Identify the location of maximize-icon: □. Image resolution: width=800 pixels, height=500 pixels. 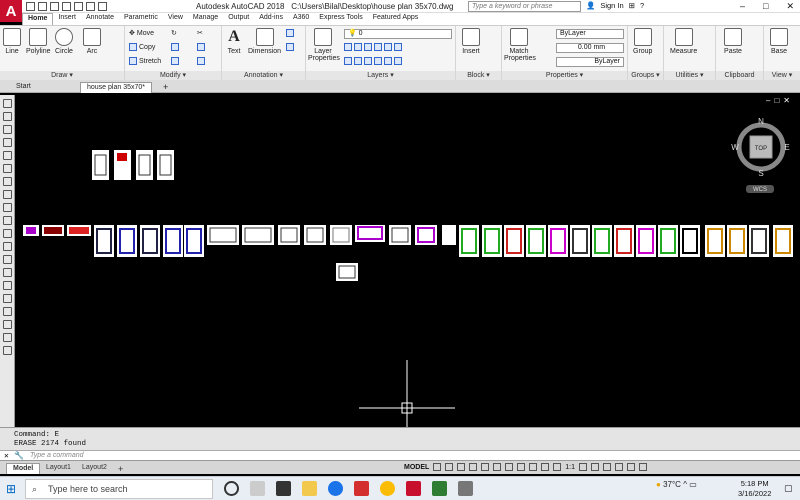
(765, 6).